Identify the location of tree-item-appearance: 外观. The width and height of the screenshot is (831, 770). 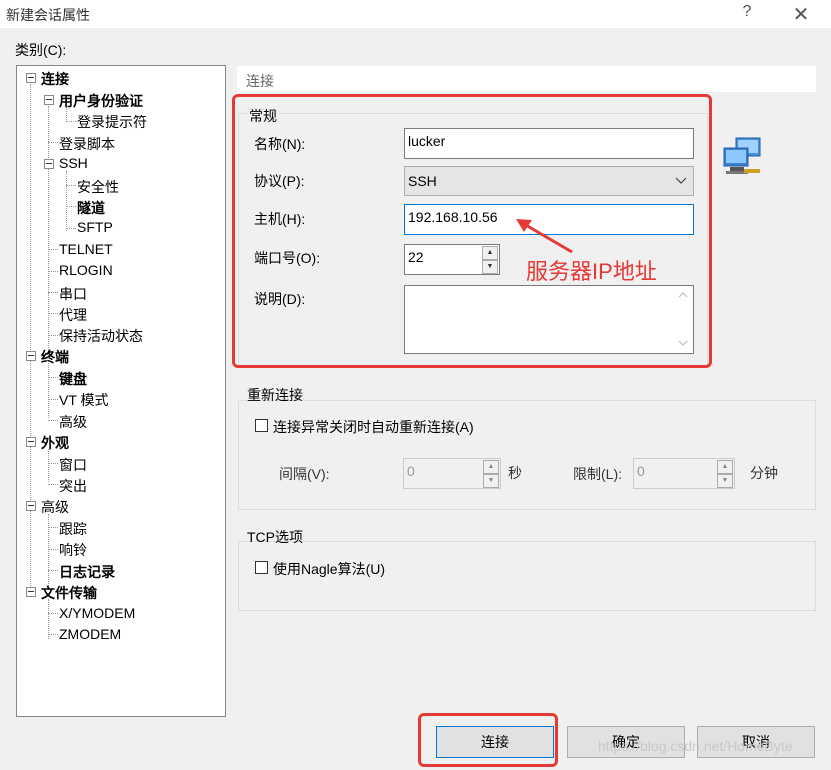
(55, 443).